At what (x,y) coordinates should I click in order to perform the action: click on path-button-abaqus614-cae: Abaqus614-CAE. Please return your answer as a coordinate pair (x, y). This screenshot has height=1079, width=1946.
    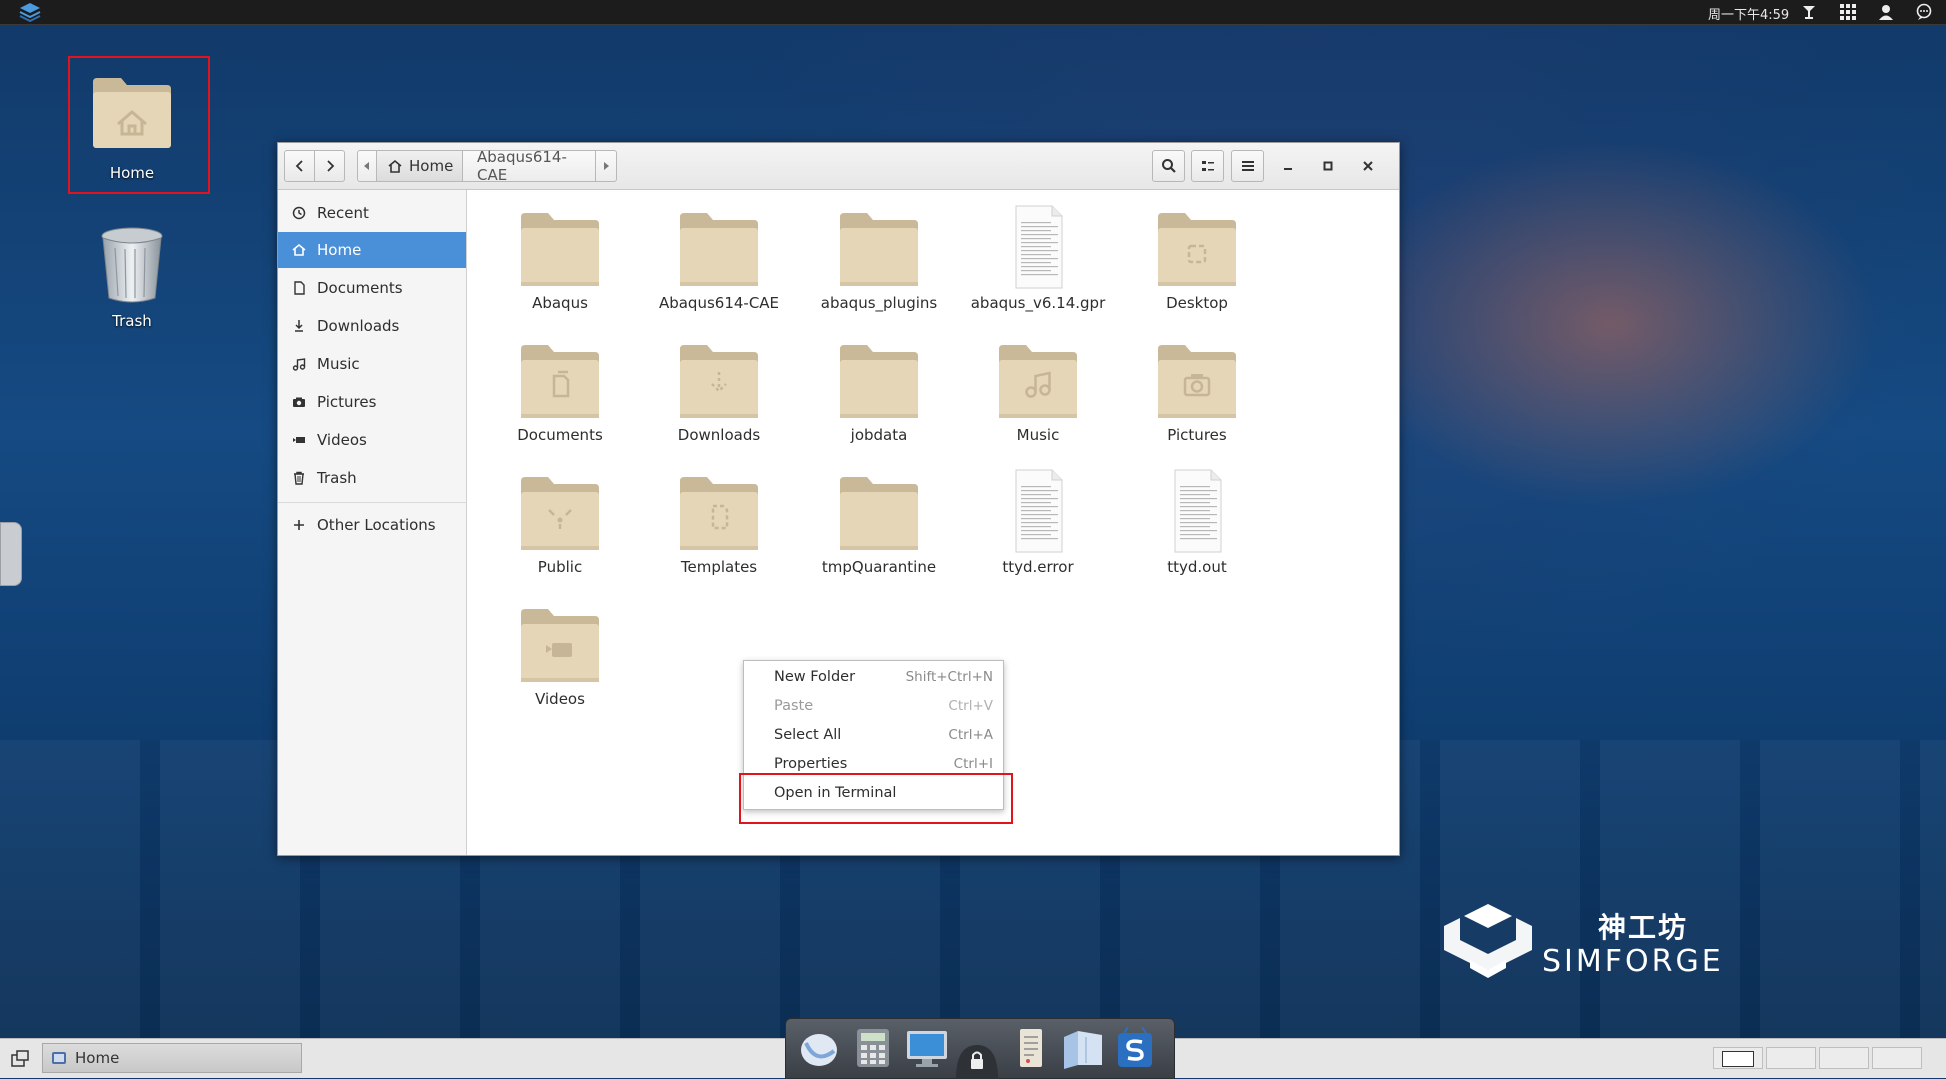
    Looking at the image, I should click on (529, 166).